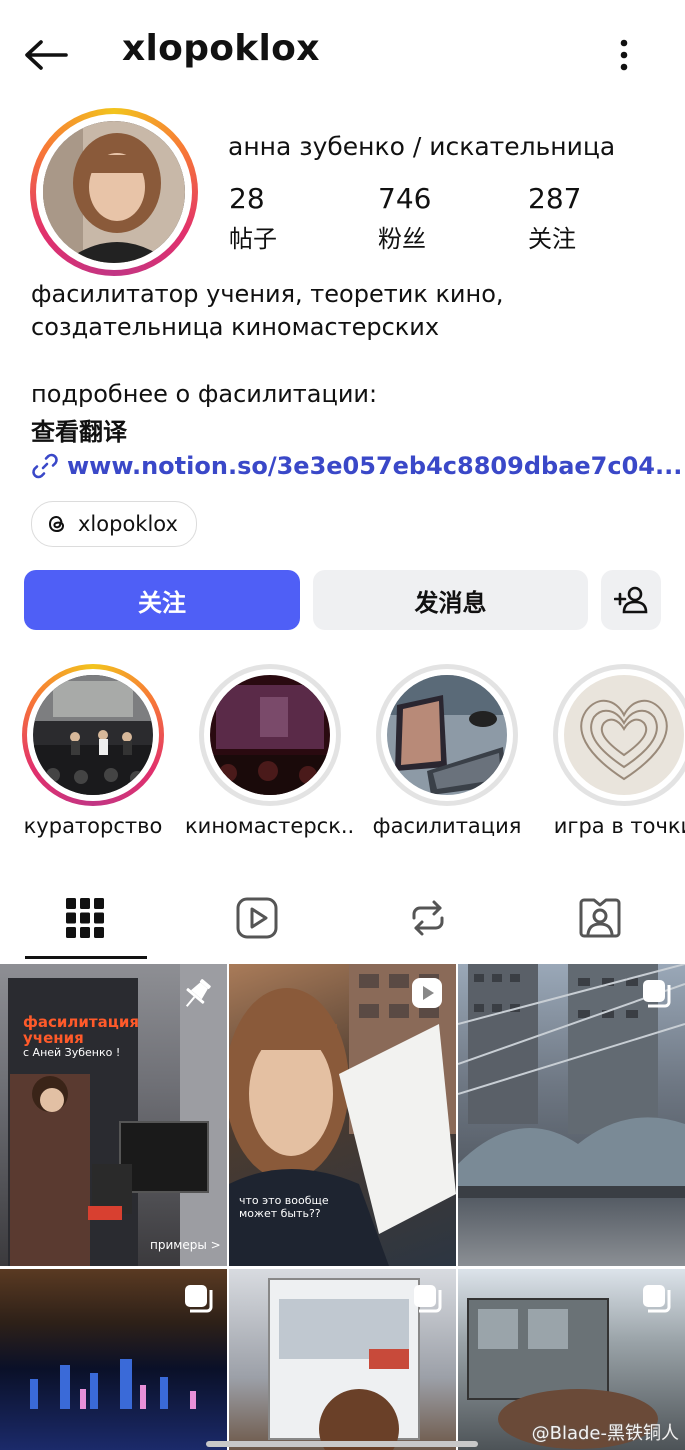  I want to click on profile-full-name: анна зубенко / искательница, so click(422, 146).